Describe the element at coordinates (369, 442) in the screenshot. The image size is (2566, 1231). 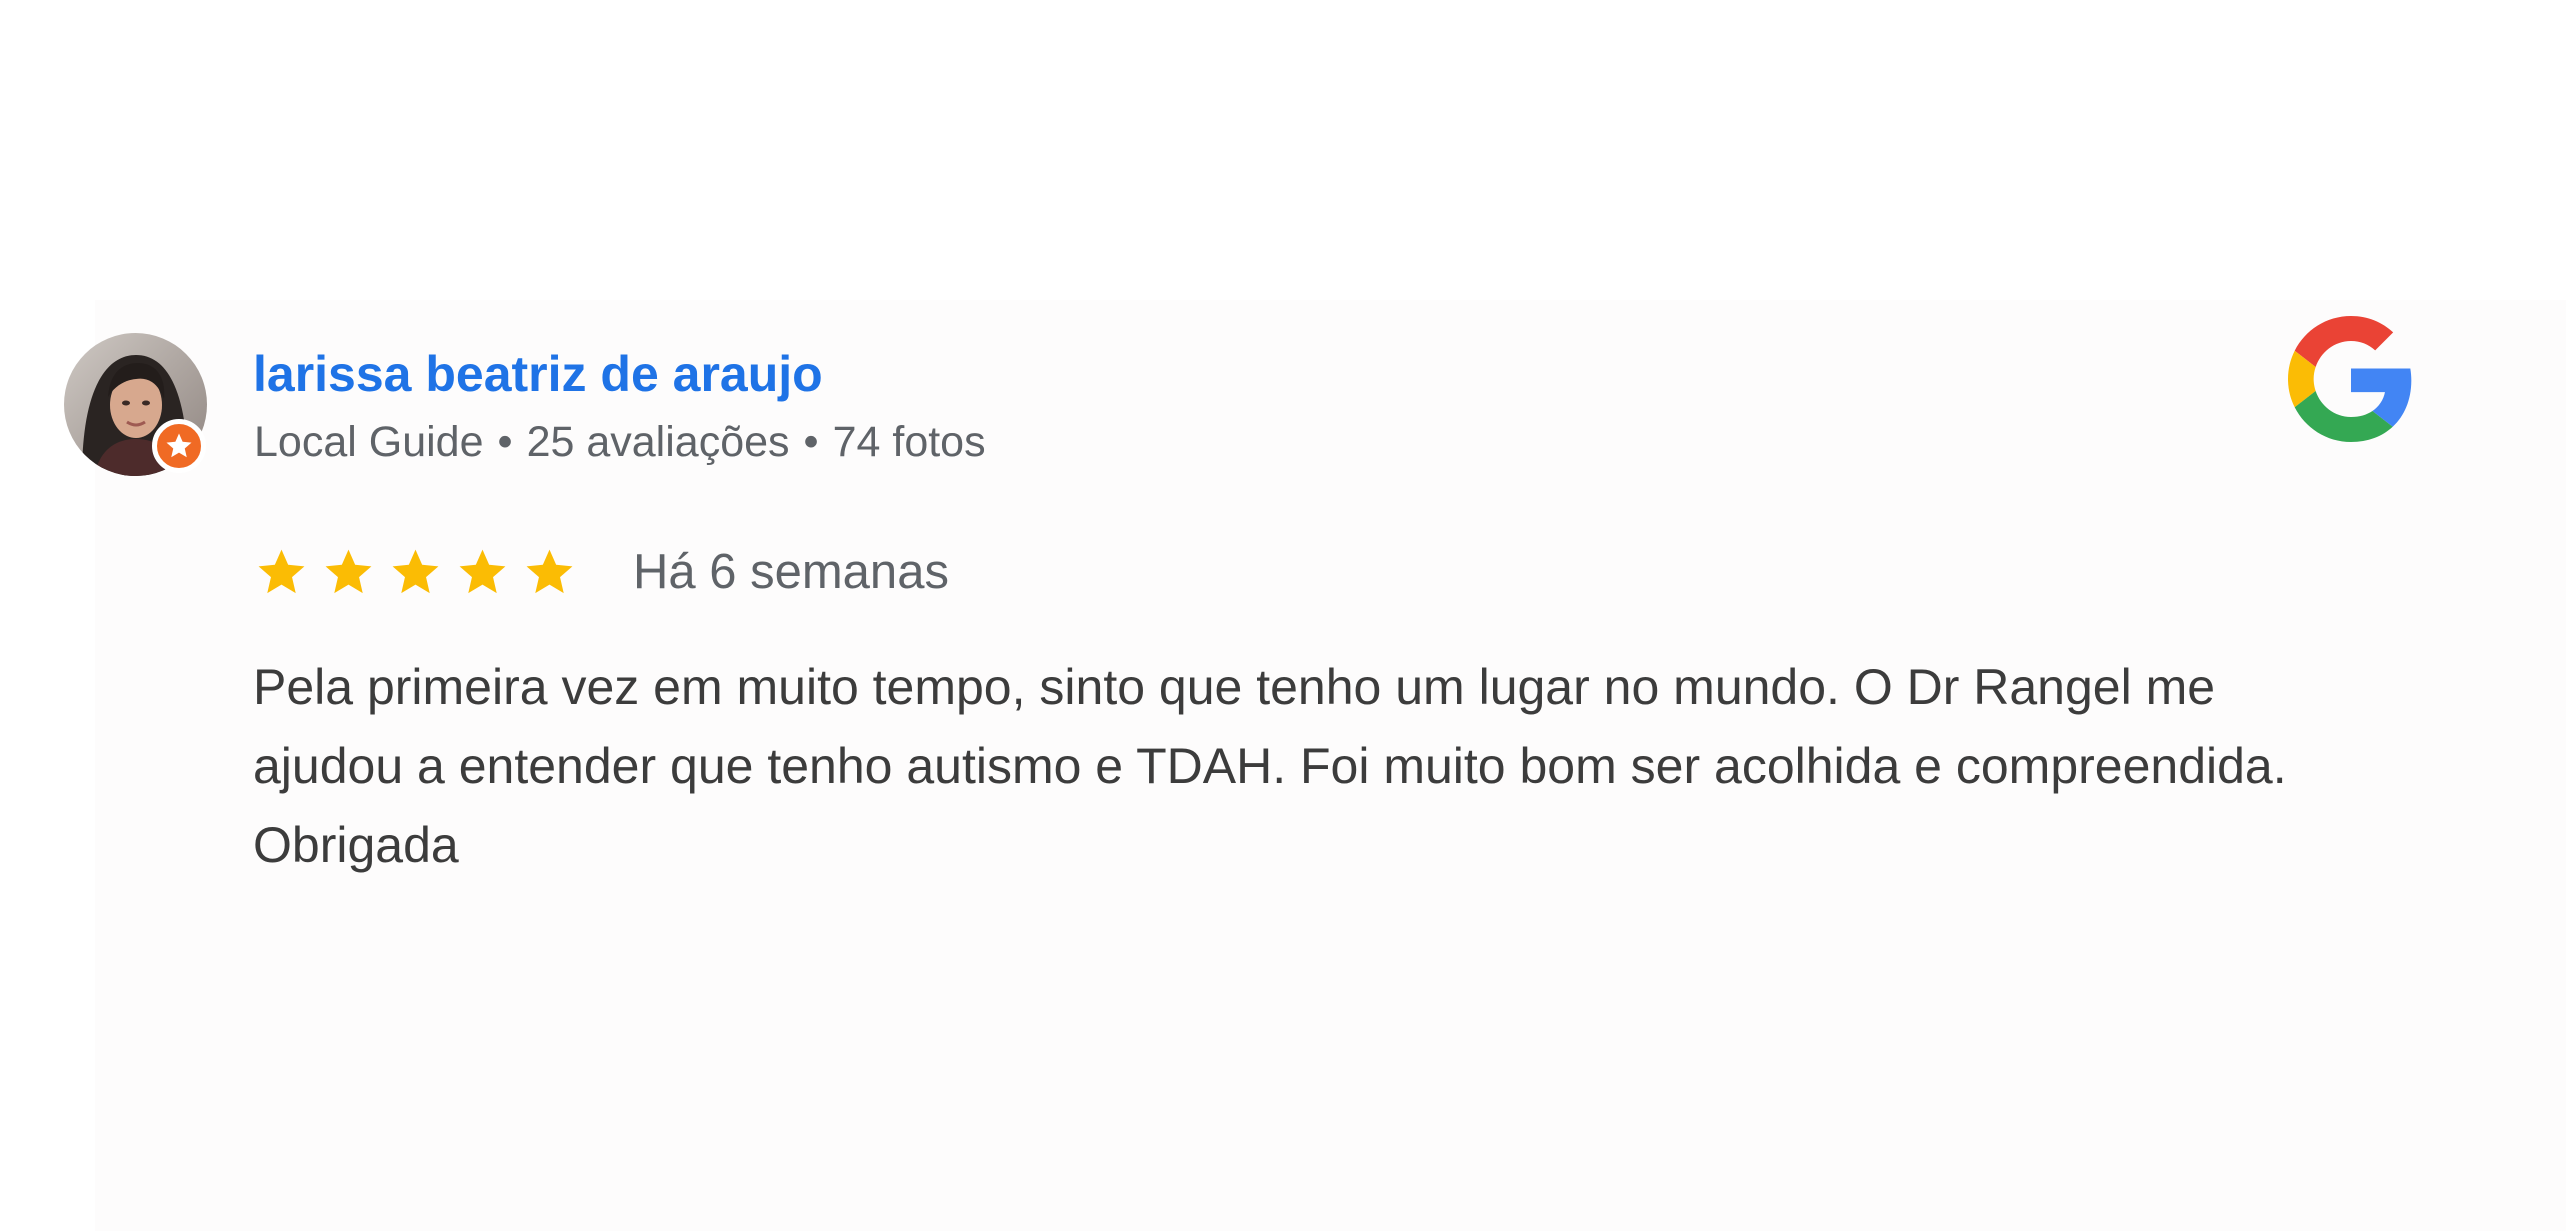
I see `author-level: Local Guide` at that location.